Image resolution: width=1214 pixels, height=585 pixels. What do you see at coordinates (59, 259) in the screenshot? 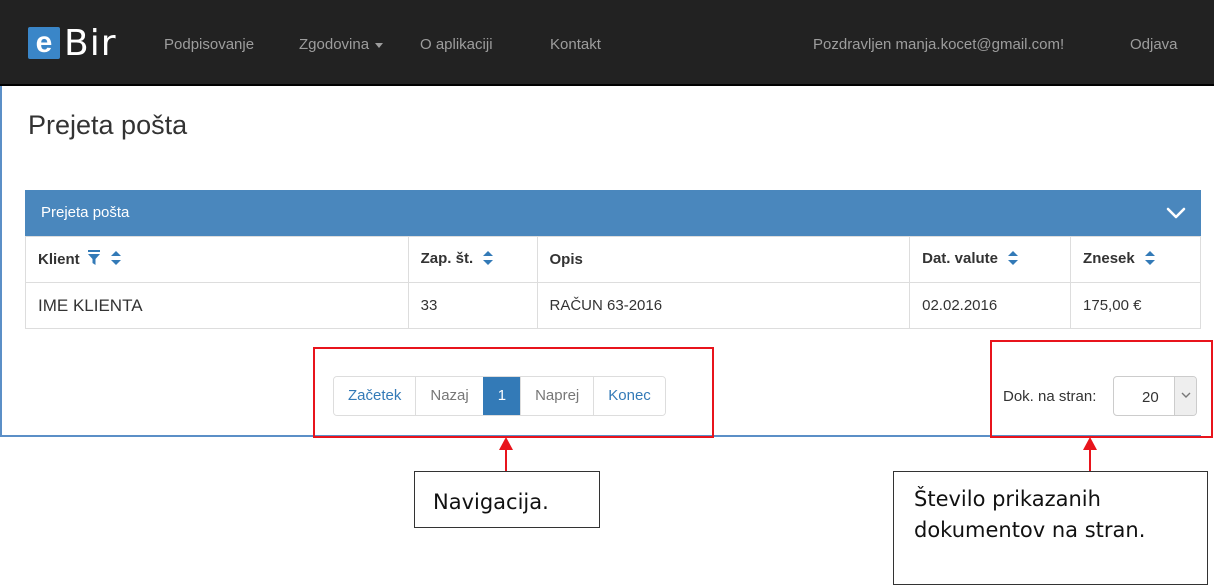
I see `column-header-label: Klient` at bounding box center [59, 259].